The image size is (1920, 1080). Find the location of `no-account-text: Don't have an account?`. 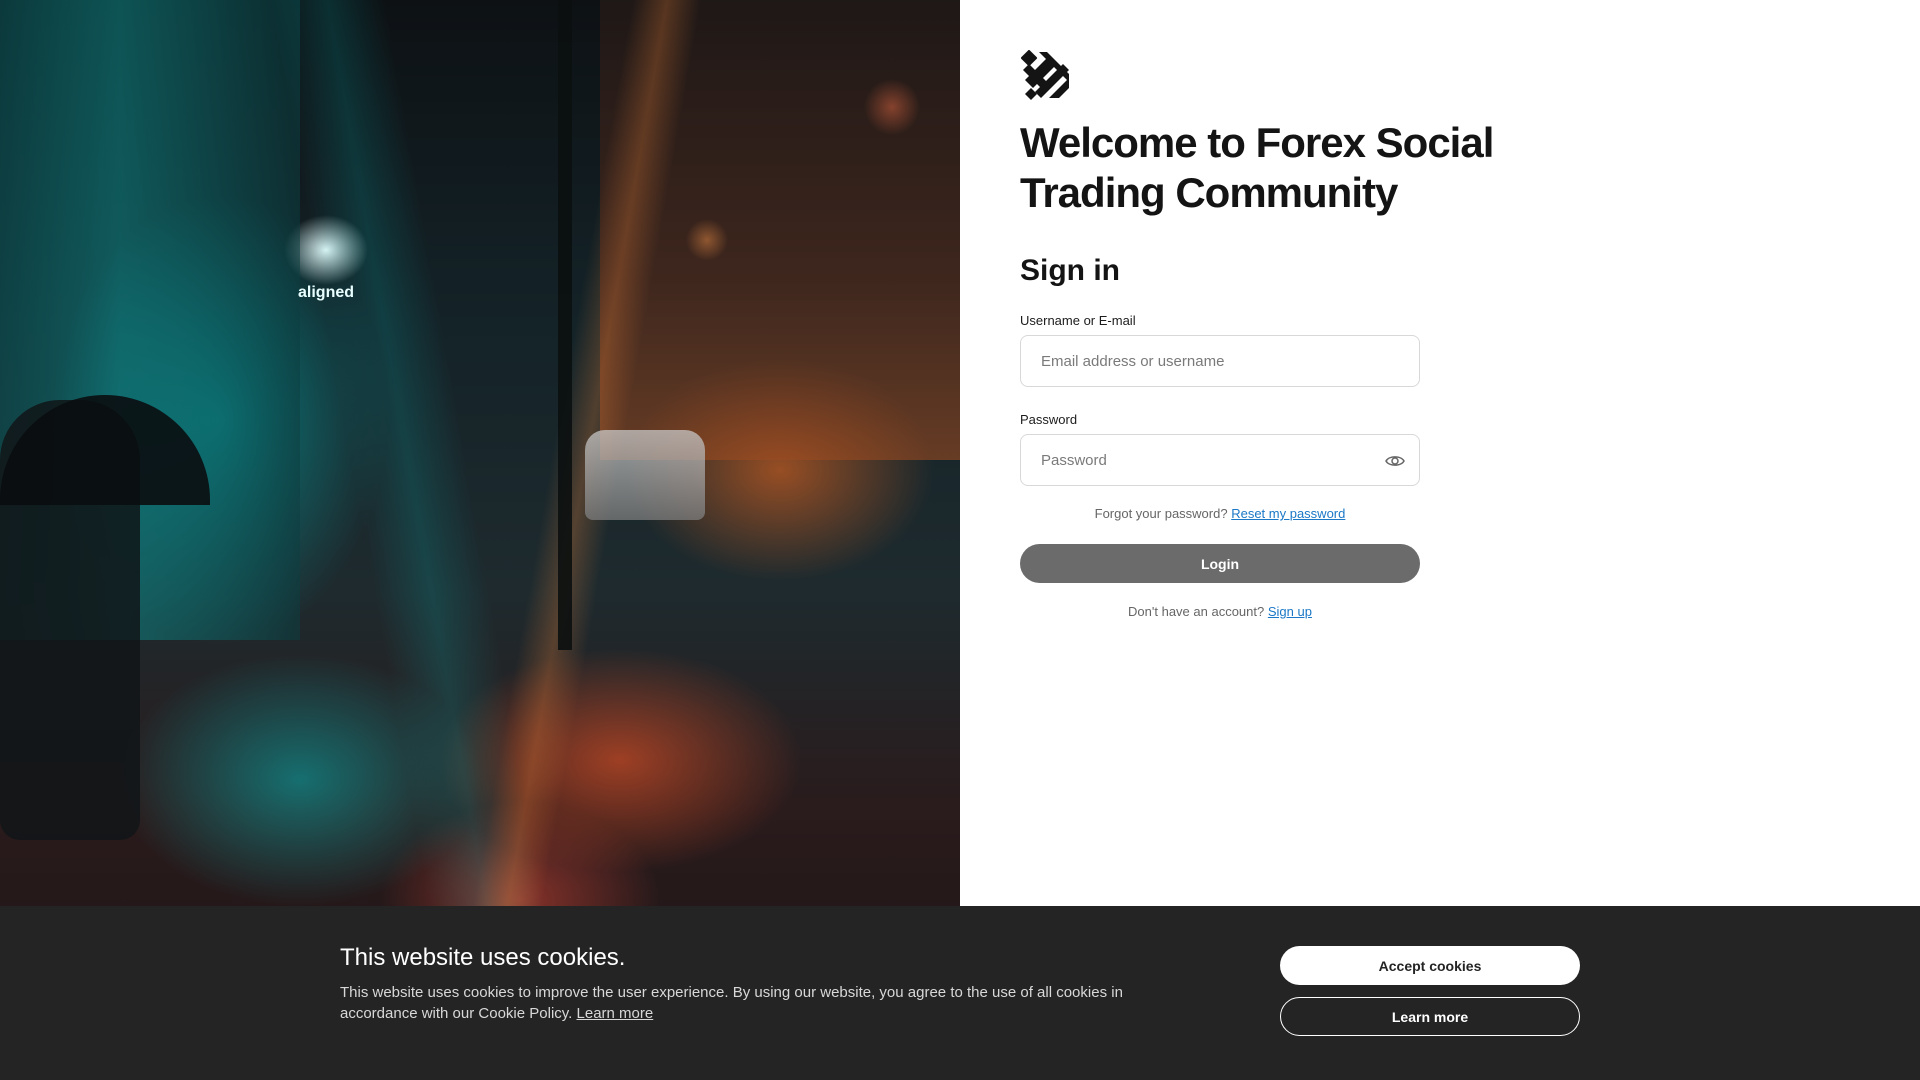

no-account-text: Don't have an account? is located at coordinates (1196, 611).